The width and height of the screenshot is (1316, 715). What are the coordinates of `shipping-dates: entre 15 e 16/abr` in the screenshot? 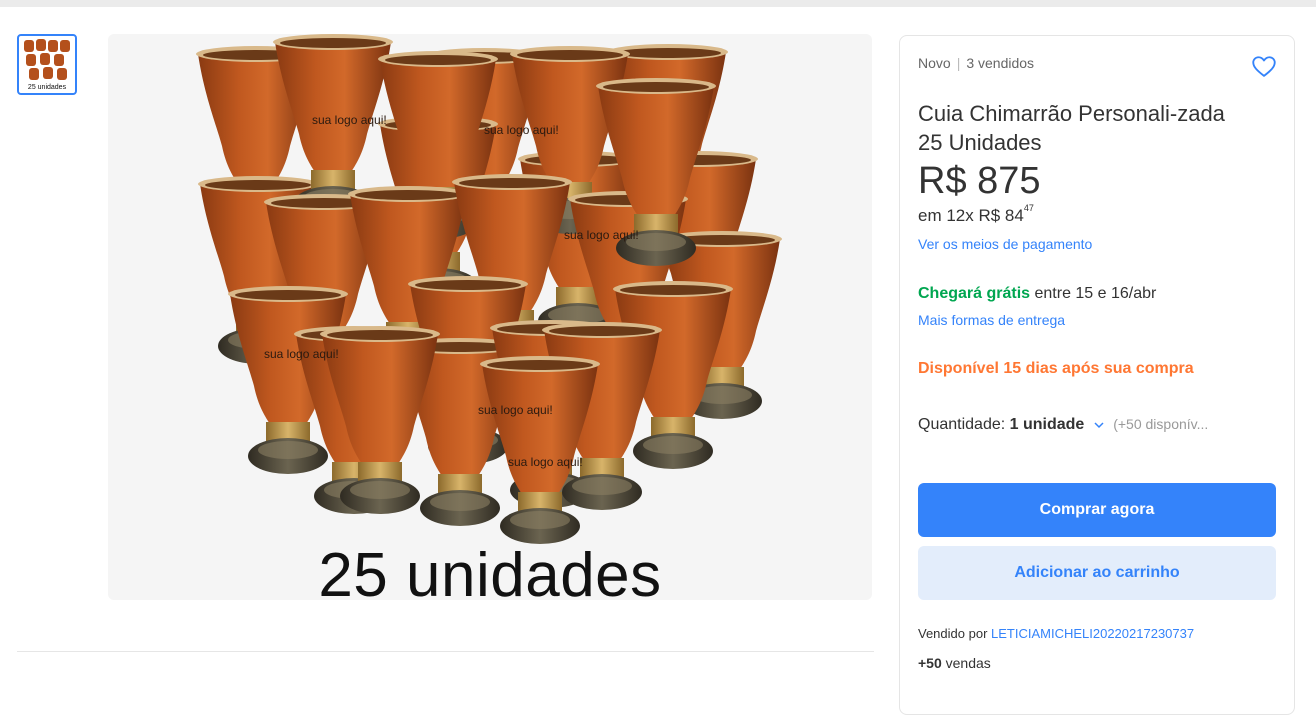 It's located at (1093, 293).